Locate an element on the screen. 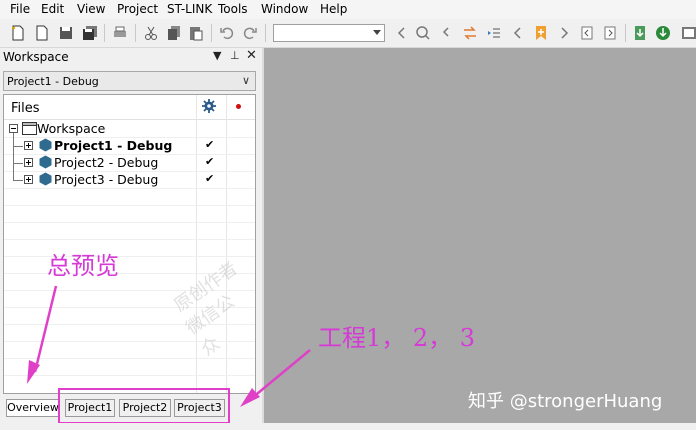  make-icon is located at coordinates (688, 33).